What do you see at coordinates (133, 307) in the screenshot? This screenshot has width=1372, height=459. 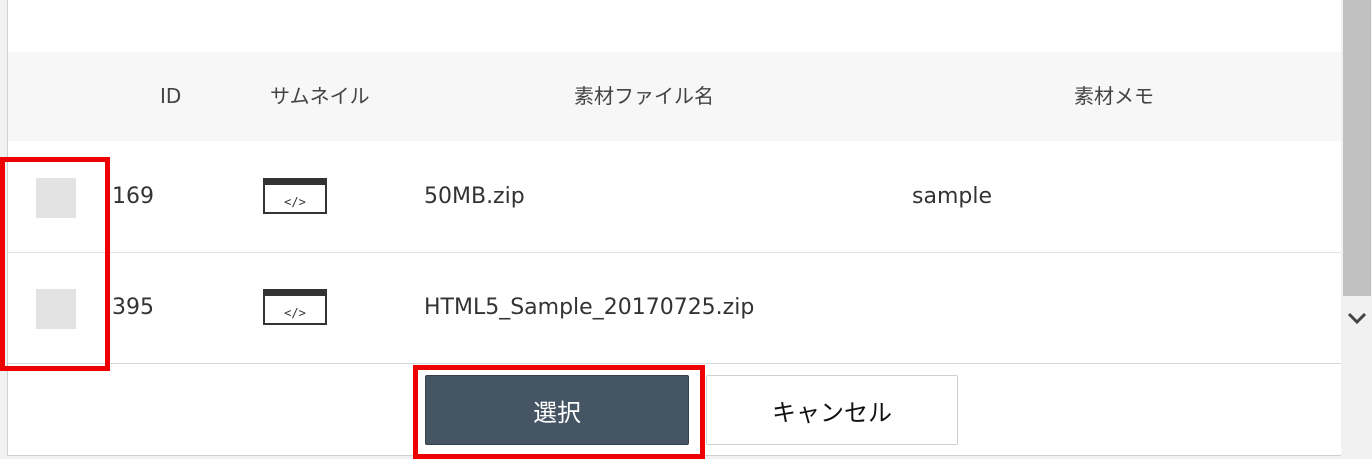 I see `row-id: 395` at bounding box center [133, 307].